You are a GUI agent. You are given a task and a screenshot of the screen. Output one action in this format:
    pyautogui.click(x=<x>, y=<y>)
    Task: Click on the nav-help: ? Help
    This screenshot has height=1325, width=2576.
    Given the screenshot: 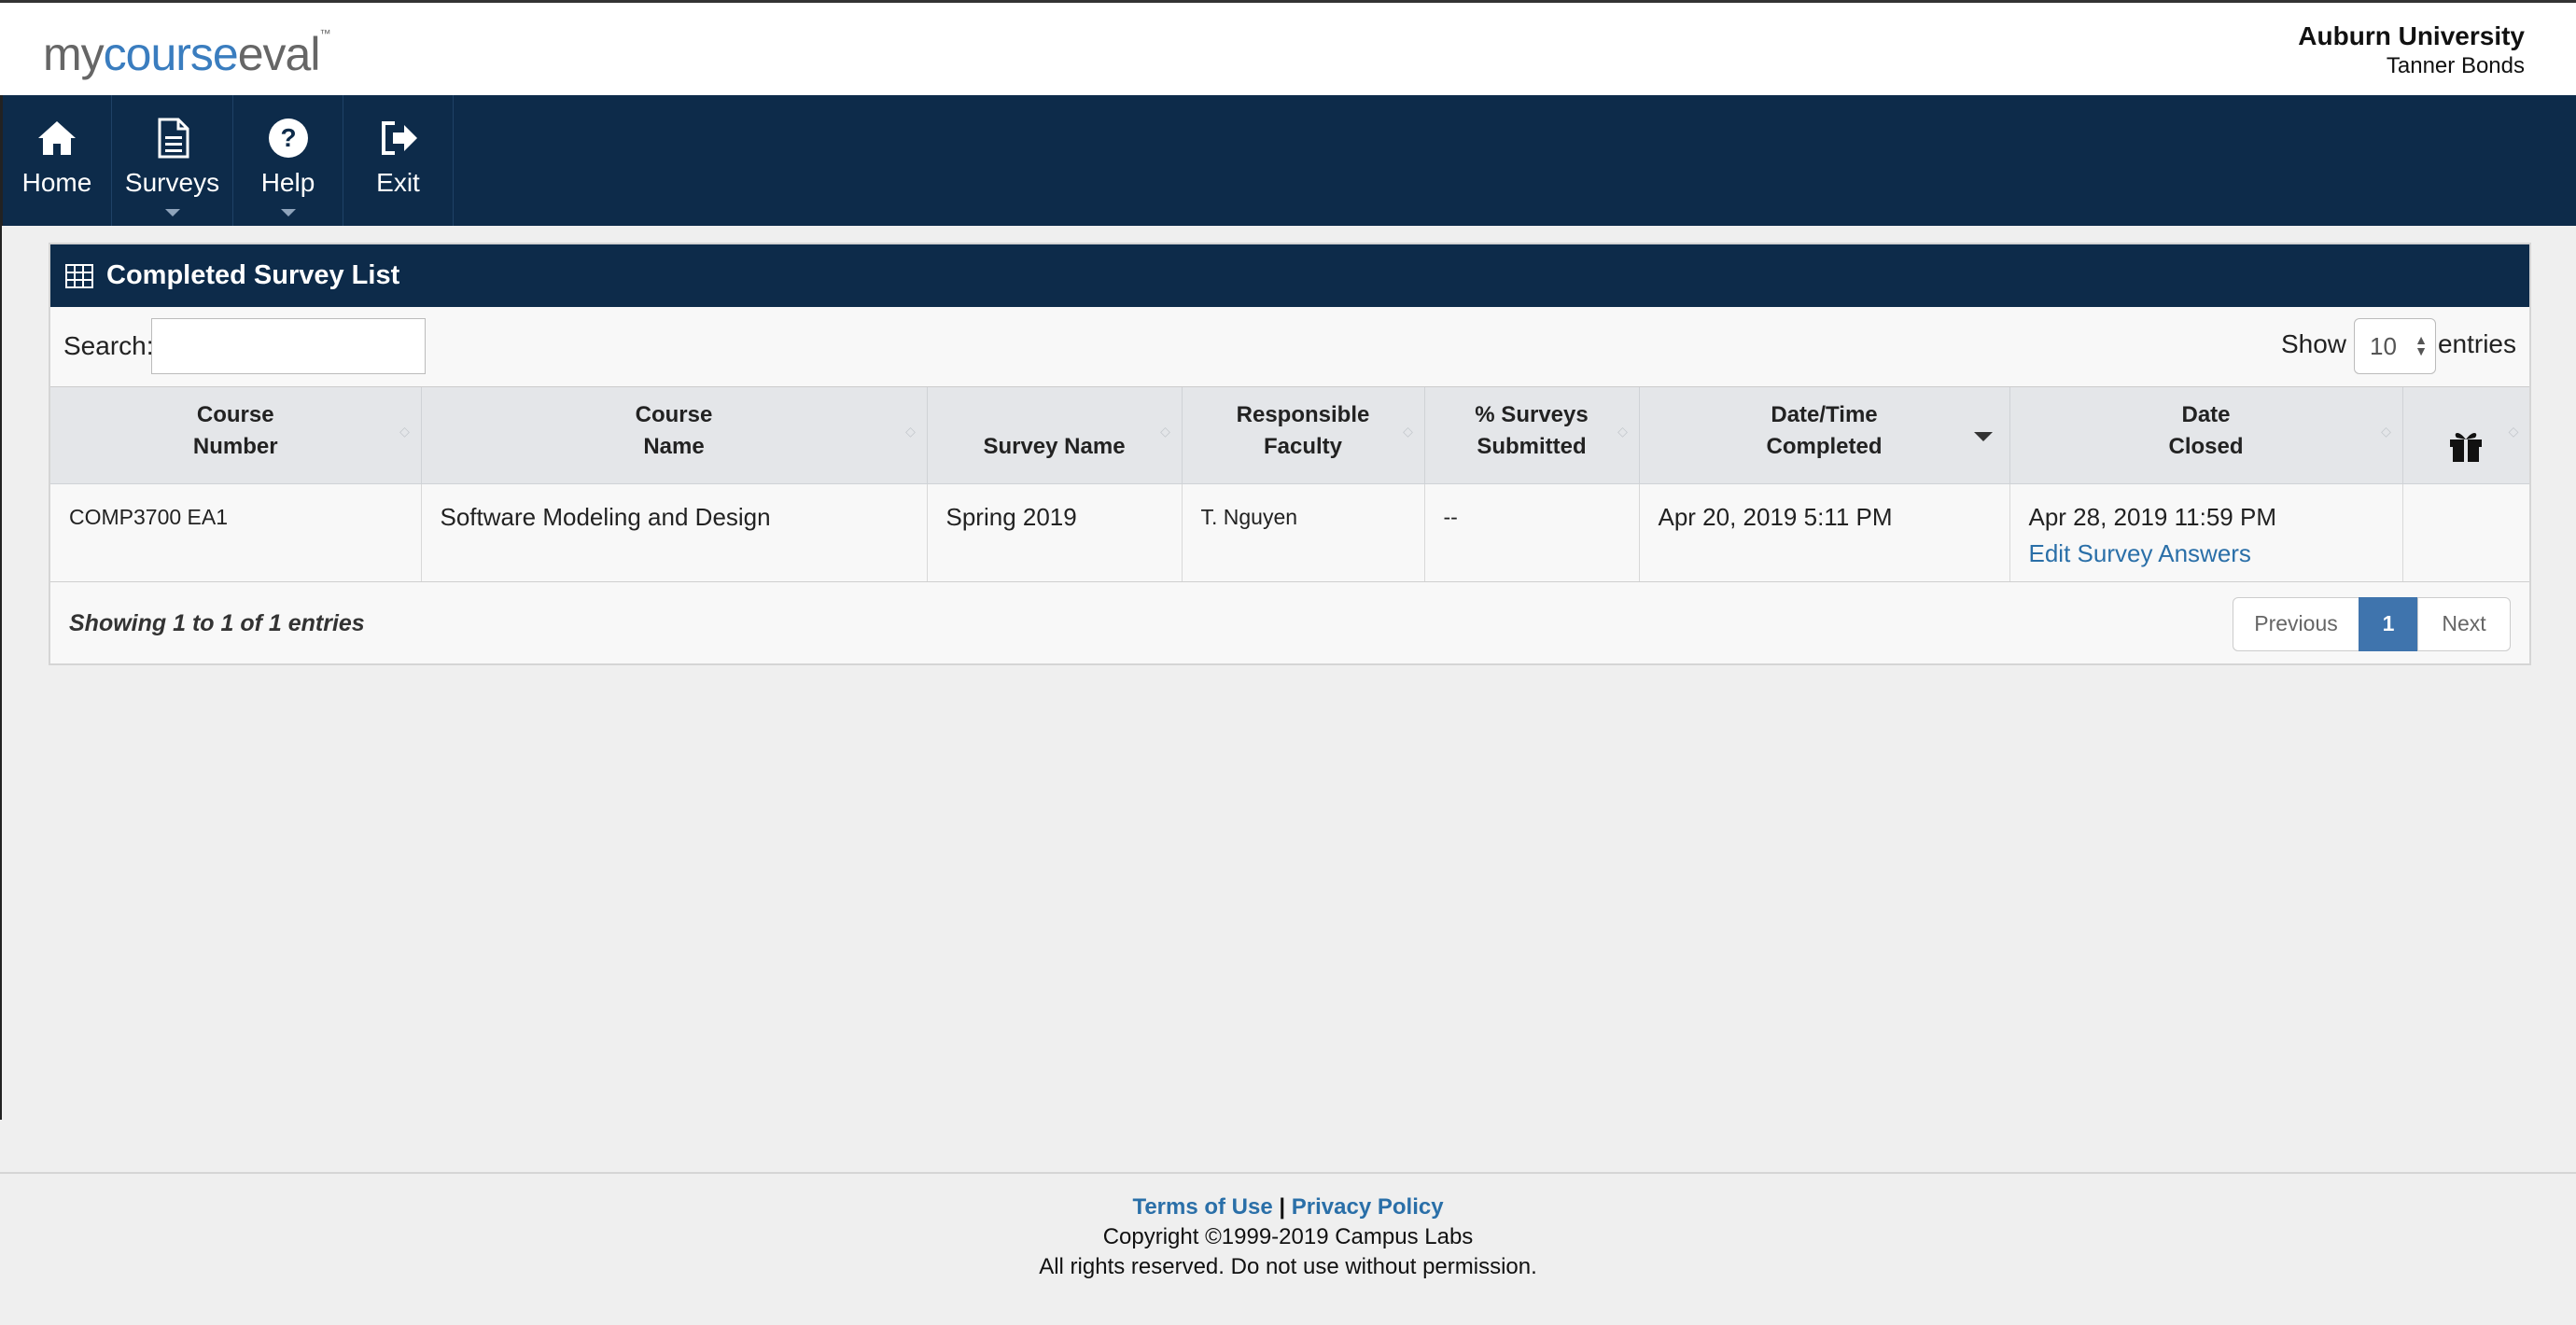 What is the action you would take?
    pyautogui.click(x=288, y=160)
    